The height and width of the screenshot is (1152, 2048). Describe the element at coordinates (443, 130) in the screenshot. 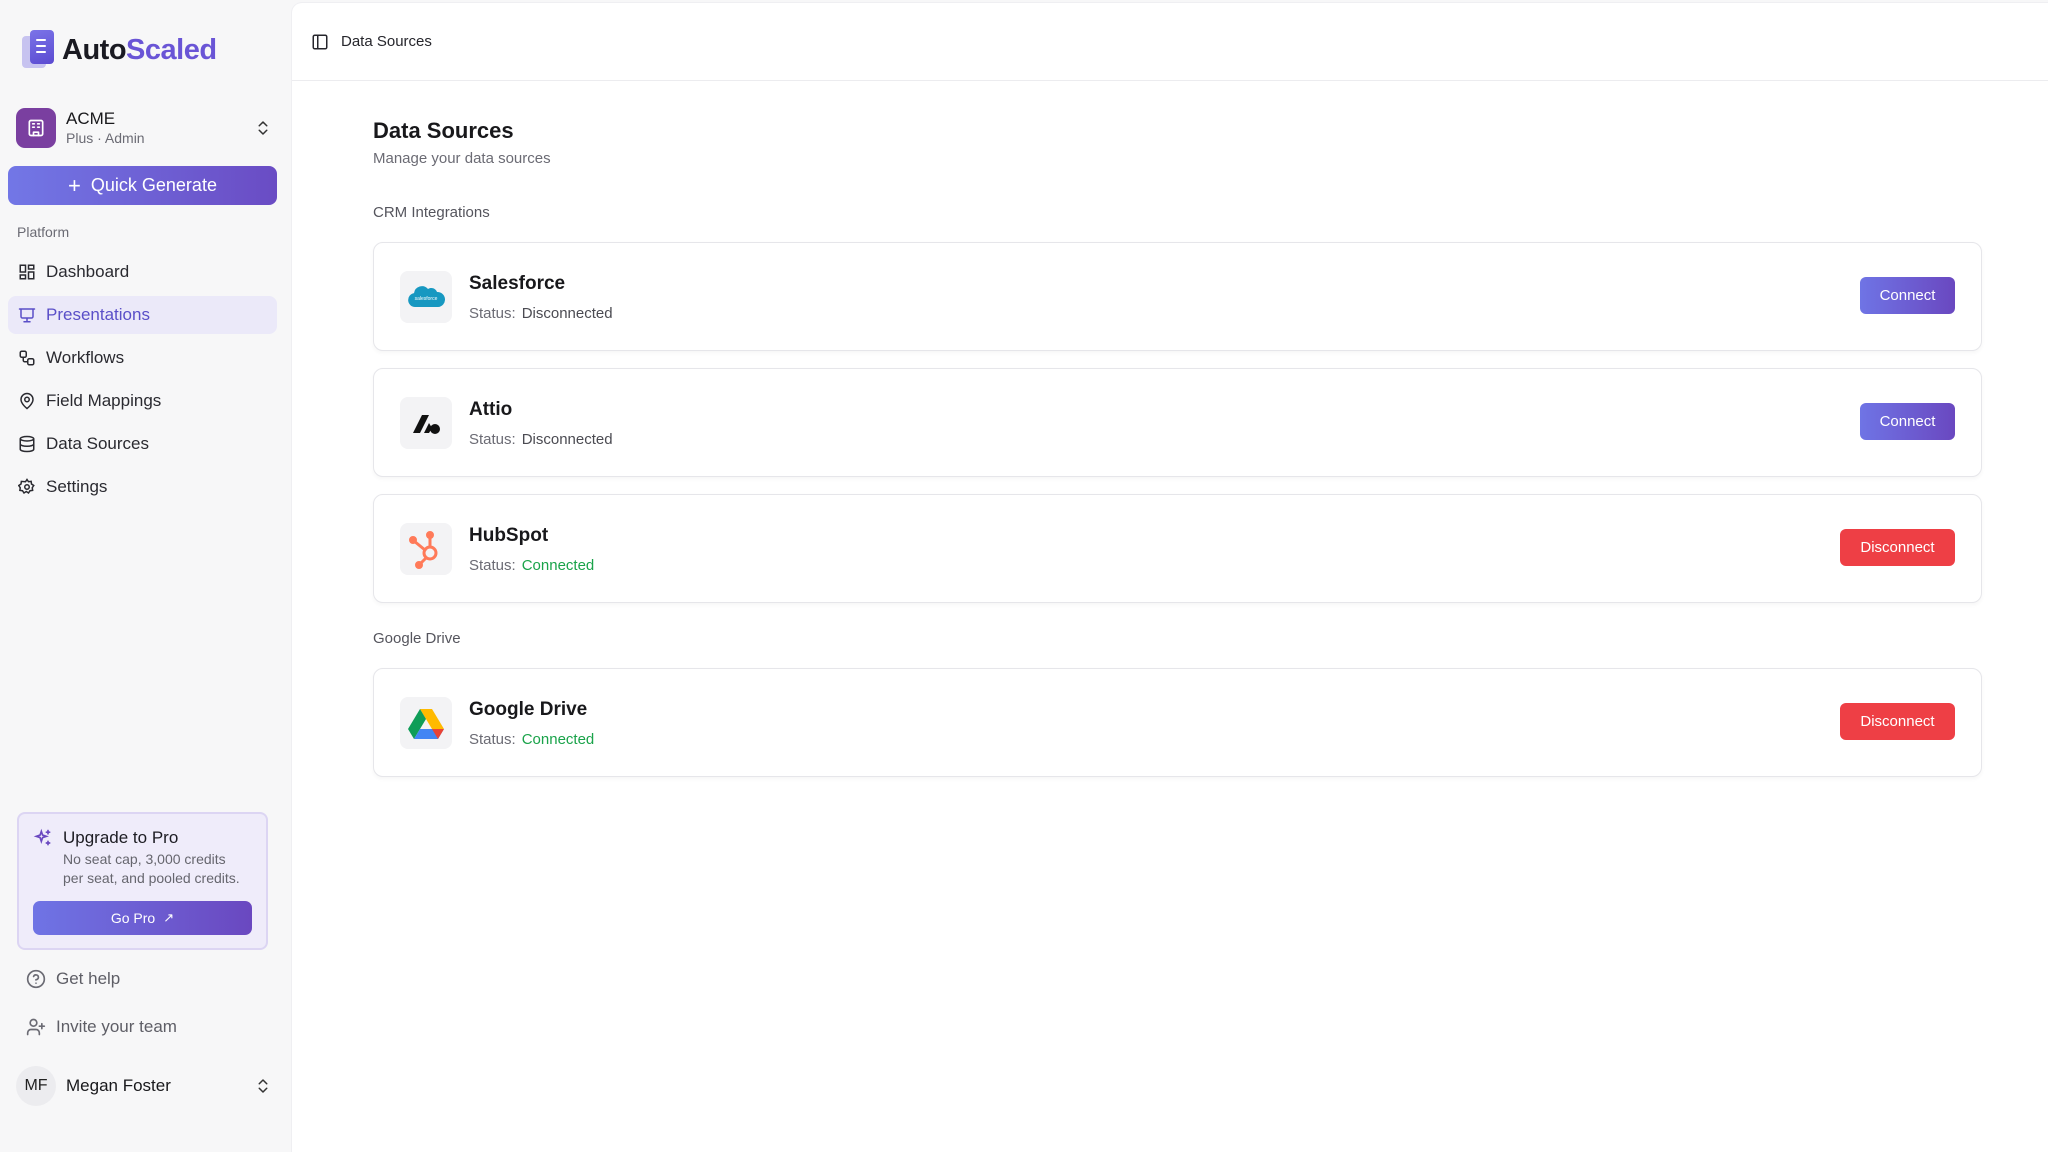

I see `page-title: Data Sources` at that location.